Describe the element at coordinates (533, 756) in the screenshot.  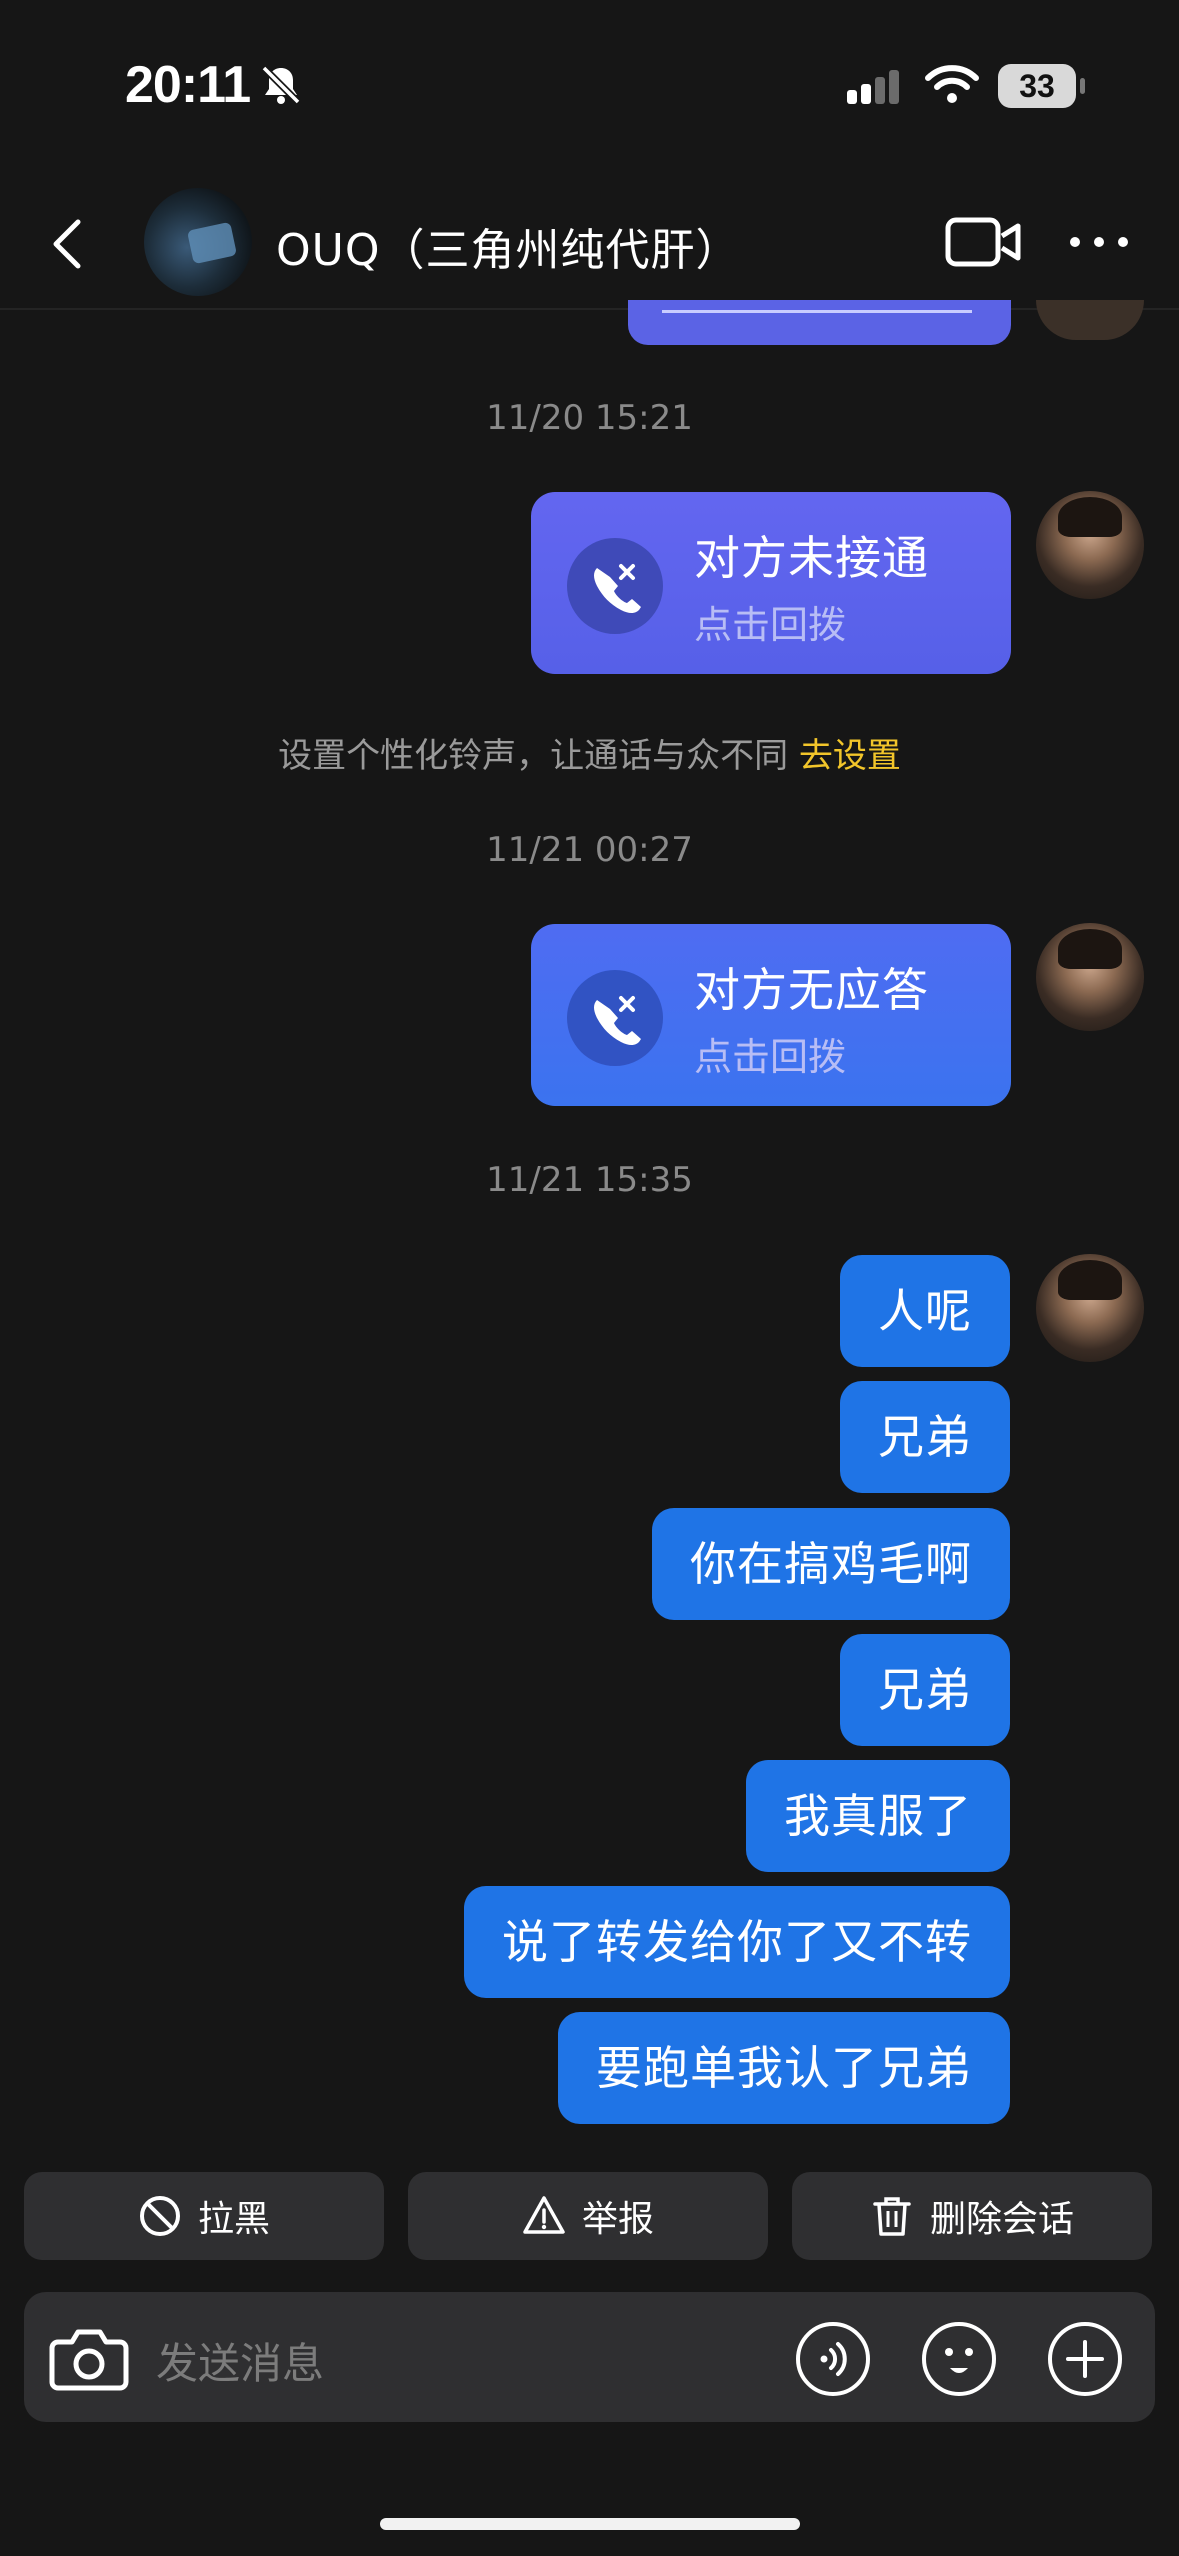
I see `ringtone-hint-text: 设置个性化铃声，让通话与众不同` at that location.